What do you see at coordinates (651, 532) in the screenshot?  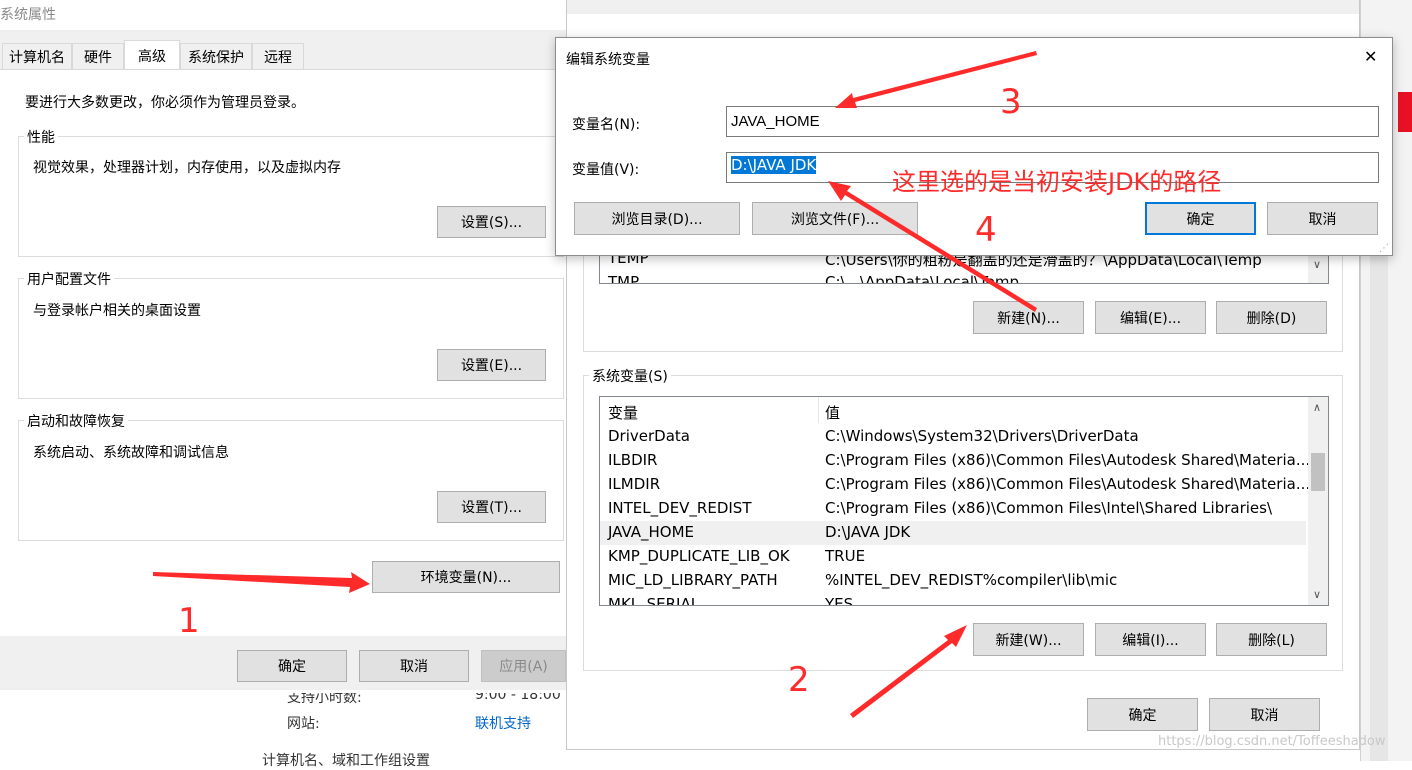 I see `sys-var-name: JAVA_HOME` at bounding box center [651, 532].